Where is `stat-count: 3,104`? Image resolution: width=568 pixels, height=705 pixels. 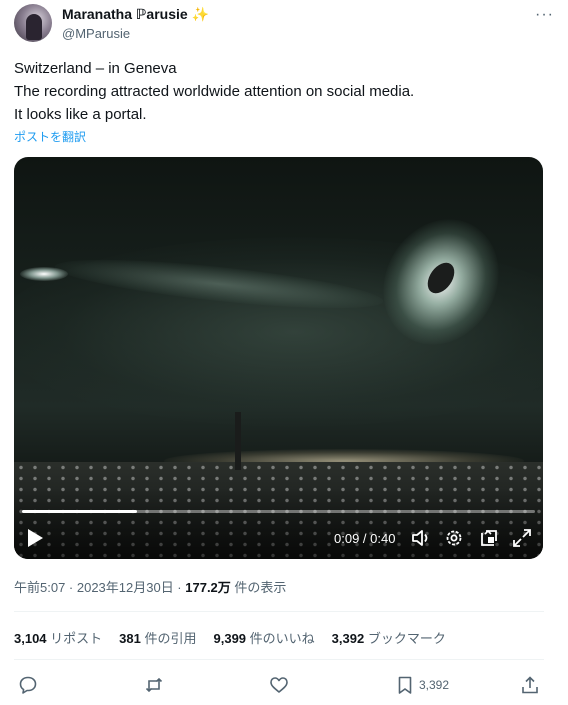
stat-count: 3,104 is located at coordinates (30, 638).